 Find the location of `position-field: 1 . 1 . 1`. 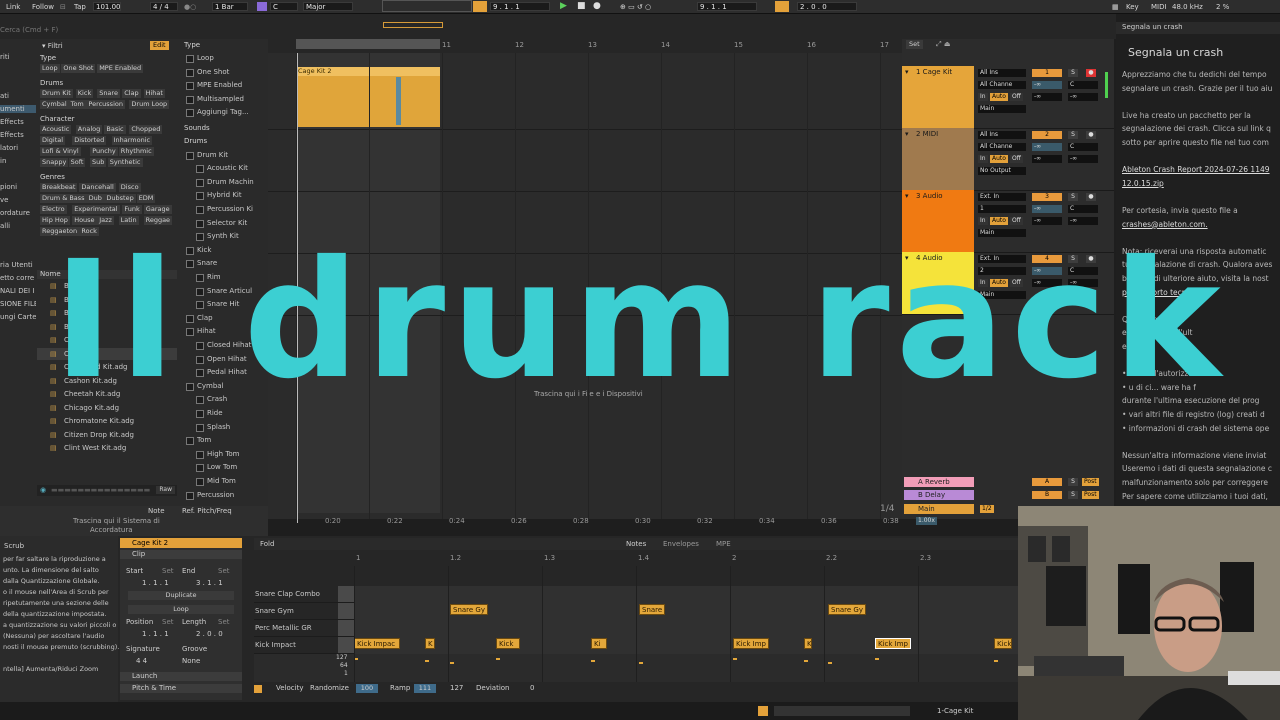

position-field: 1 . 1 . 1 is located at coordinates (155, 634).